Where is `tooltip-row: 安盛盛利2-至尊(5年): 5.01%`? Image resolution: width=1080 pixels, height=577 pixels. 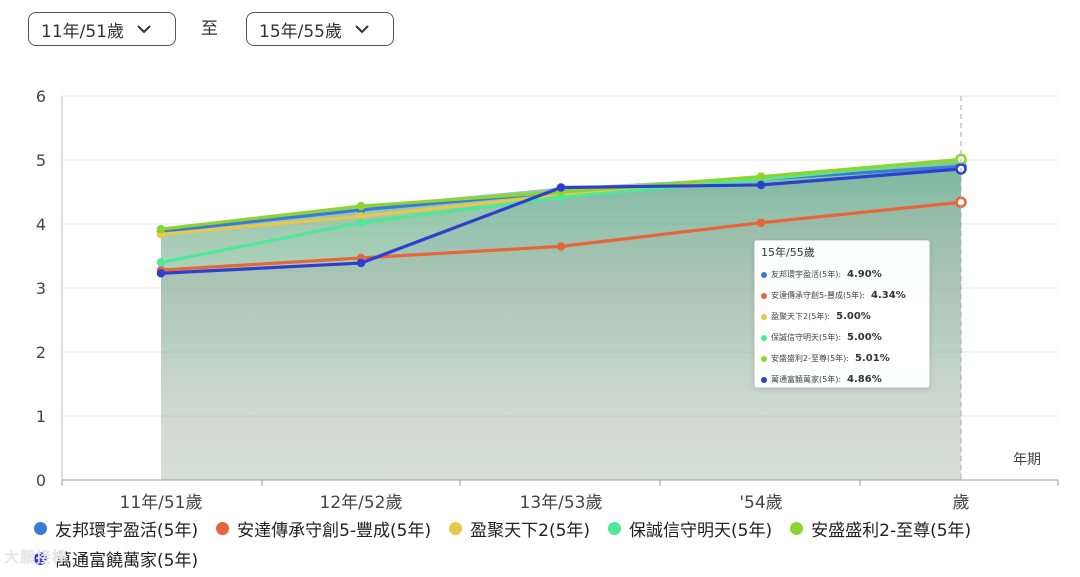 tooltip-row: 安盛盛利2-至尊(5年): 5.01% is located at coordinates (842, 358).